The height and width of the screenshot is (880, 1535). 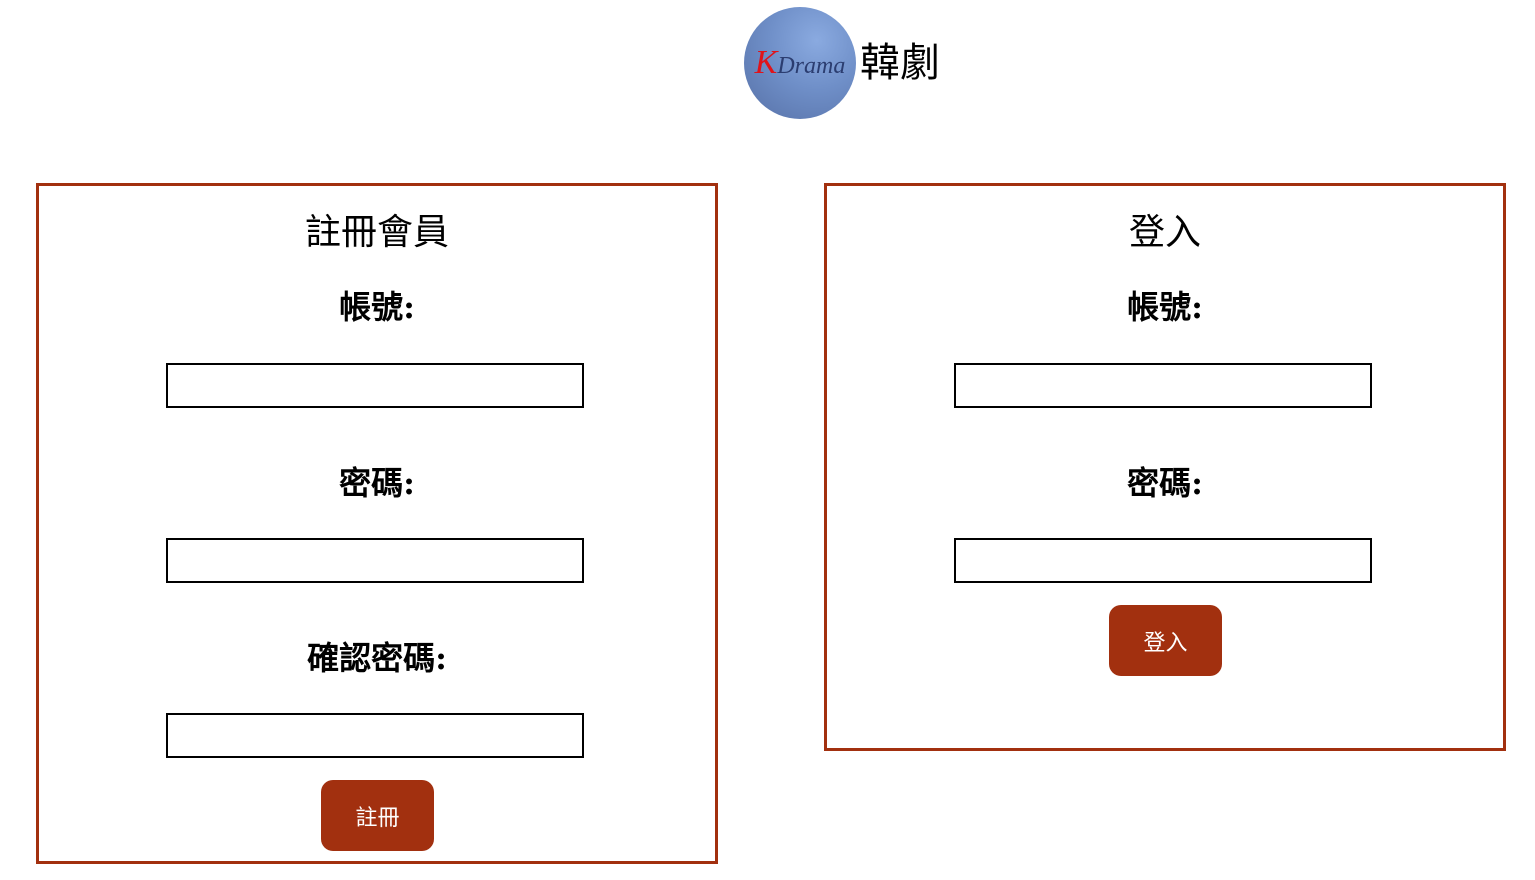 I want to click on site-header: KDrama 韓劇, so click(x=842, y=63).